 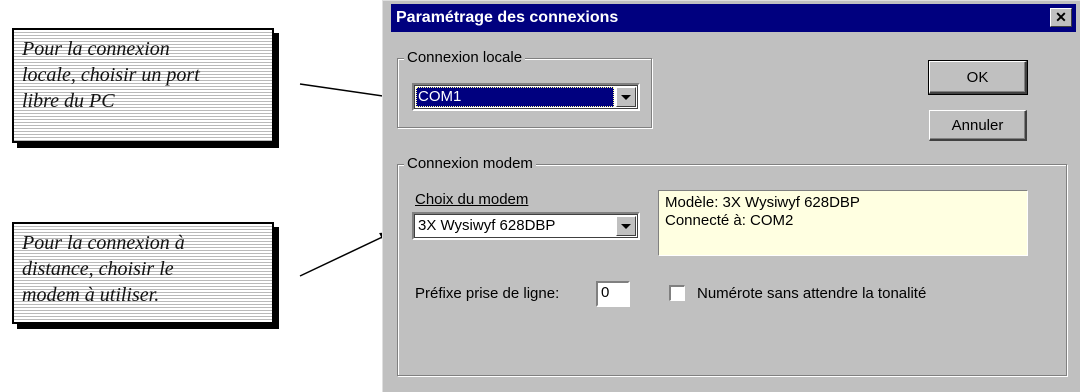 I want to click on dialog-title: Paramétrage des connexions, so click(x=507, y=17).